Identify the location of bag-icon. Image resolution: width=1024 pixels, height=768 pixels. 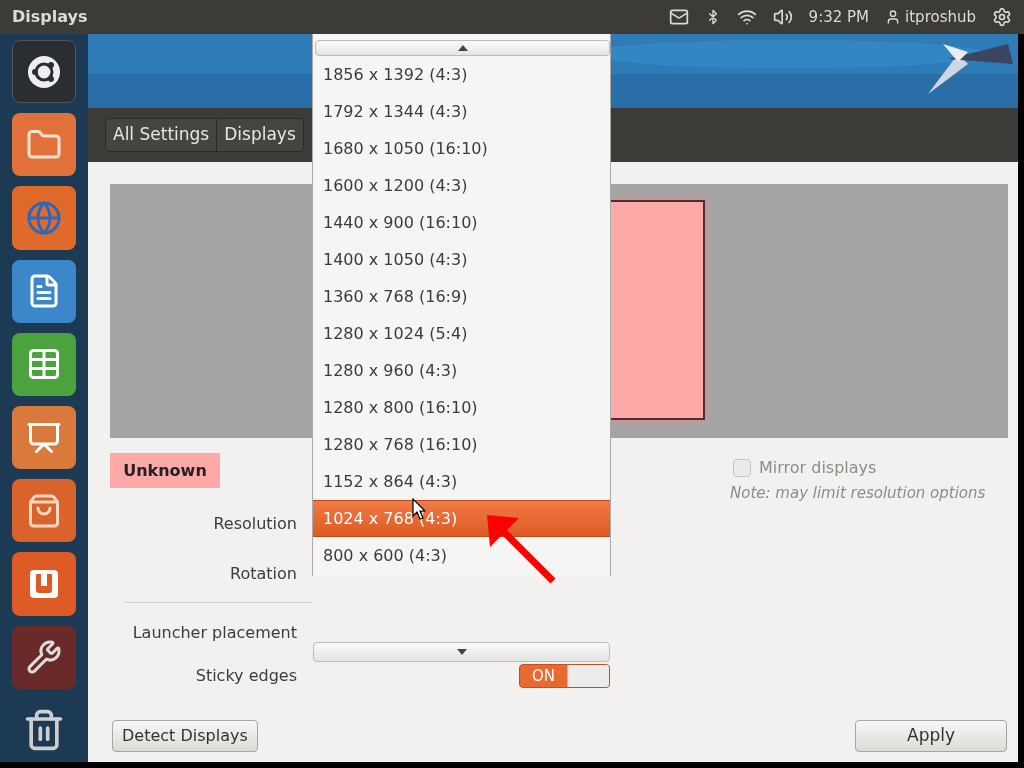
(44, 510).